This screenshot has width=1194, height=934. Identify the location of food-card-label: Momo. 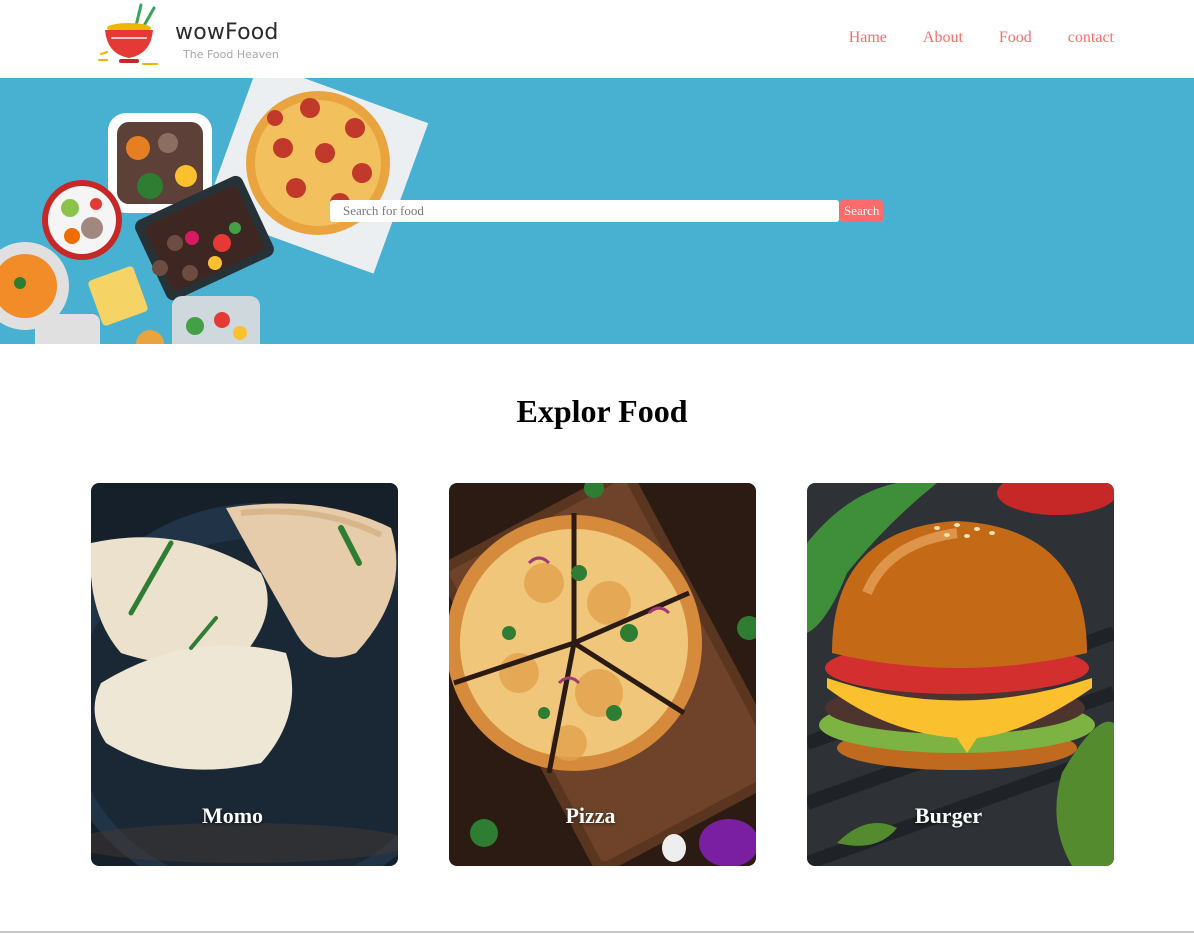
(232, 815).